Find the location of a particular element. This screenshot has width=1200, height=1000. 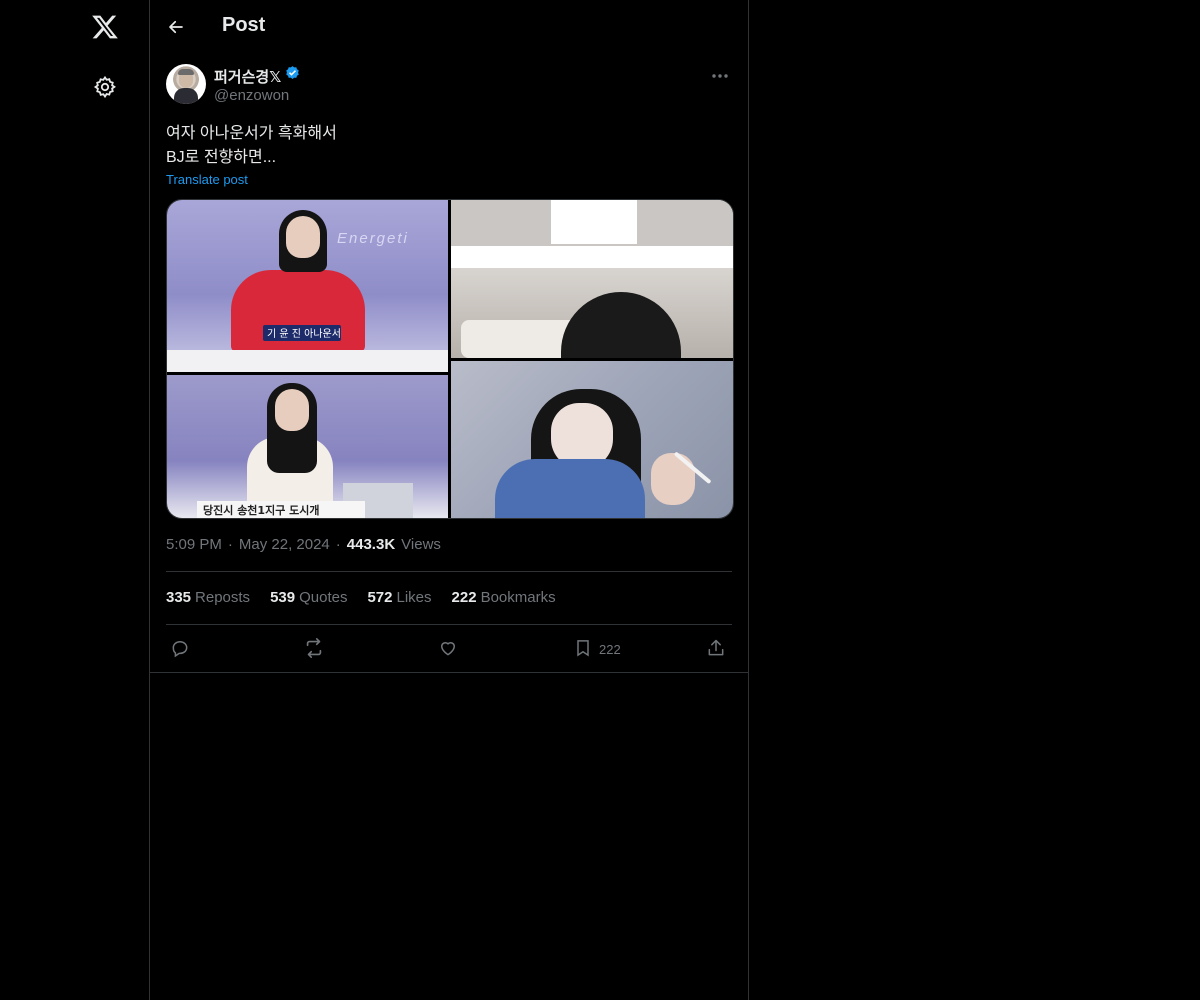

reply-icon is located at coordinates (180, 649).